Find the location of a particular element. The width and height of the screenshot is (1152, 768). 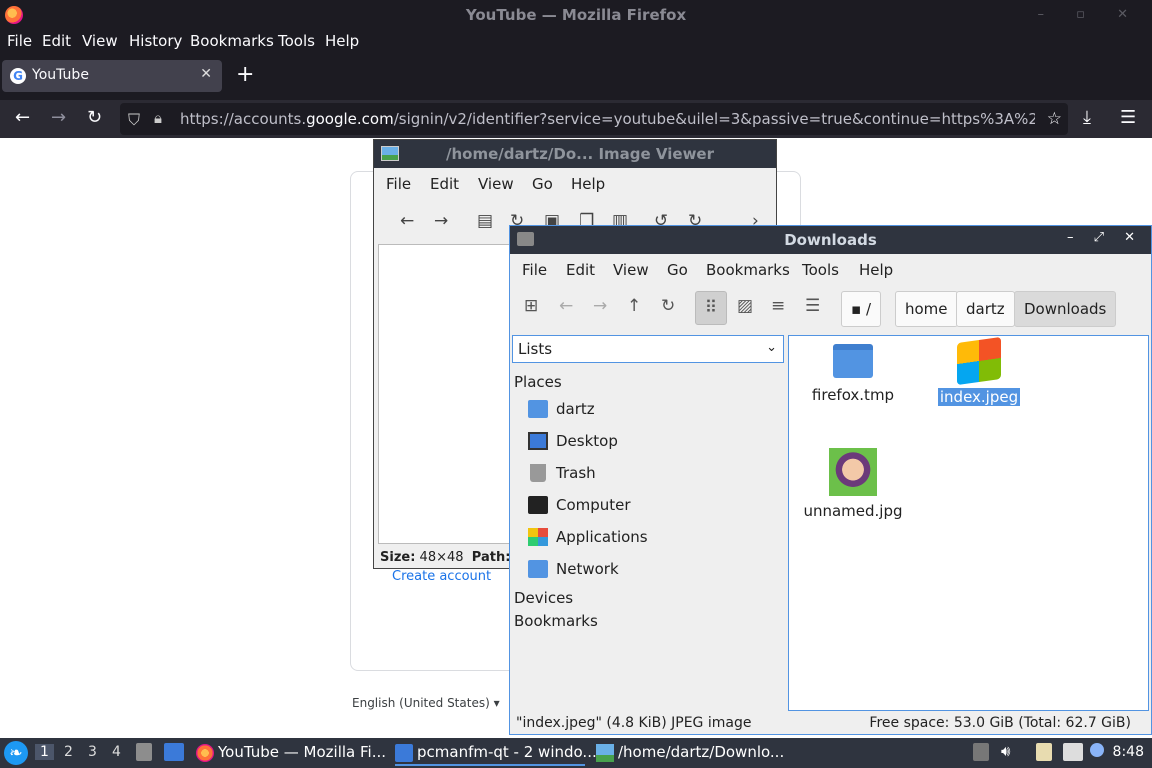

chevron-down-icon: ⌄ is located at coordinates (771, 347).